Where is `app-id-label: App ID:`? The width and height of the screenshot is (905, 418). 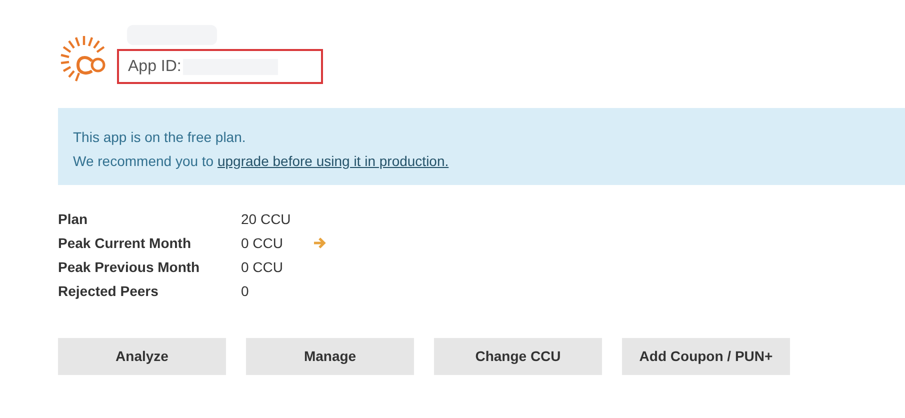 app-id-label: App ID: is located at coordinates (155, 66).